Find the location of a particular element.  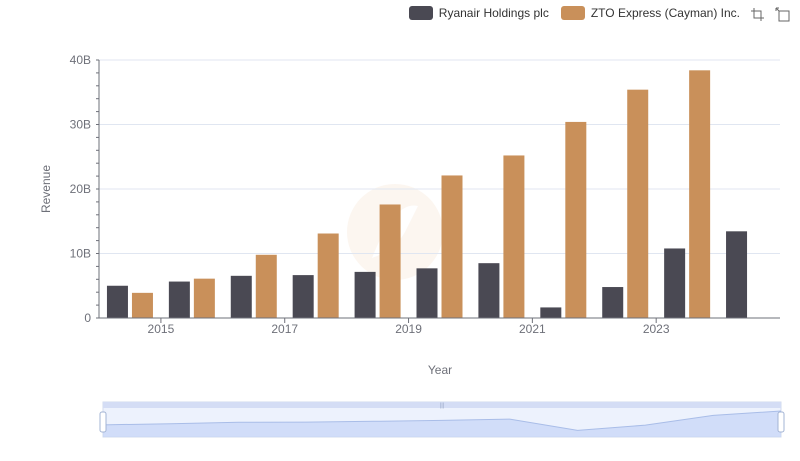

bar-zto-2019 is located at coordinates (452, 246).